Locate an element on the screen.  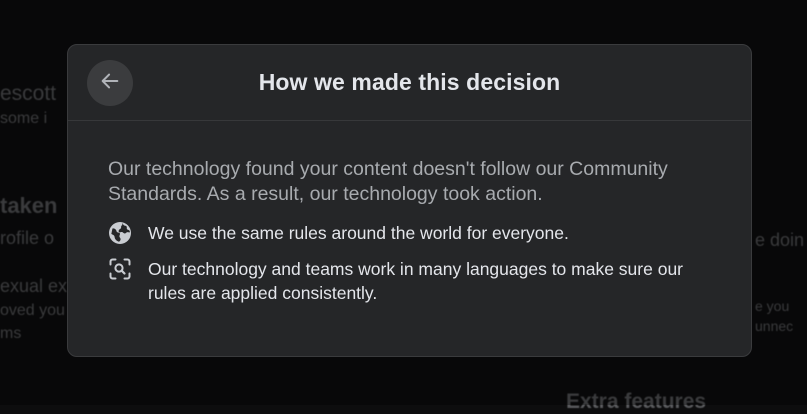
globe-icon is located at coordinates (120, 233).